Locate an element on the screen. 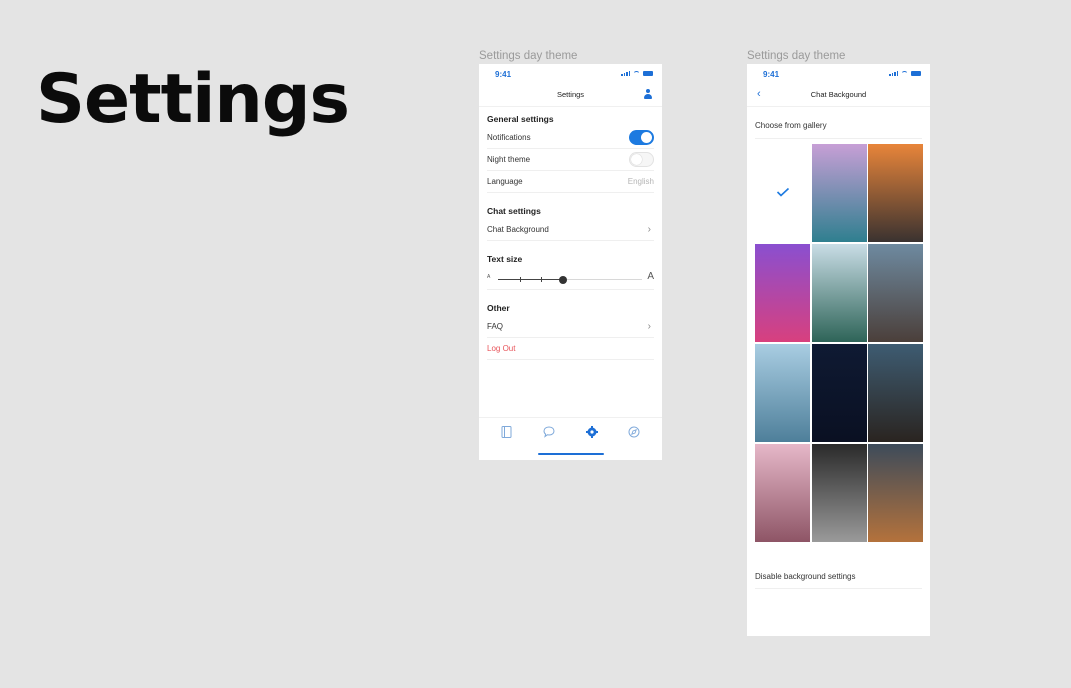  nav-title: Chat Backgound is located at coordinates (838, 94).